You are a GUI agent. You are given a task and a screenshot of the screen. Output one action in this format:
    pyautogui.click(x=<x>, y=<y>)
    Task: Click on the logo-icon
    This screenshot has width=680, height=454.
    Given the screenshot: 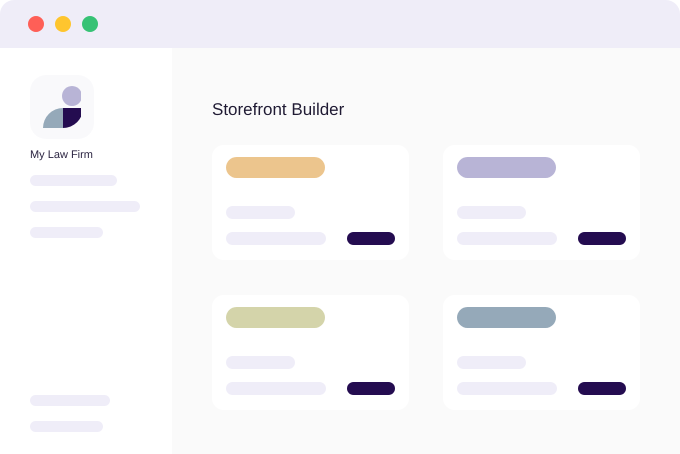 What is the action you would take?
    pyautogui.click(x=62, y=107)
    